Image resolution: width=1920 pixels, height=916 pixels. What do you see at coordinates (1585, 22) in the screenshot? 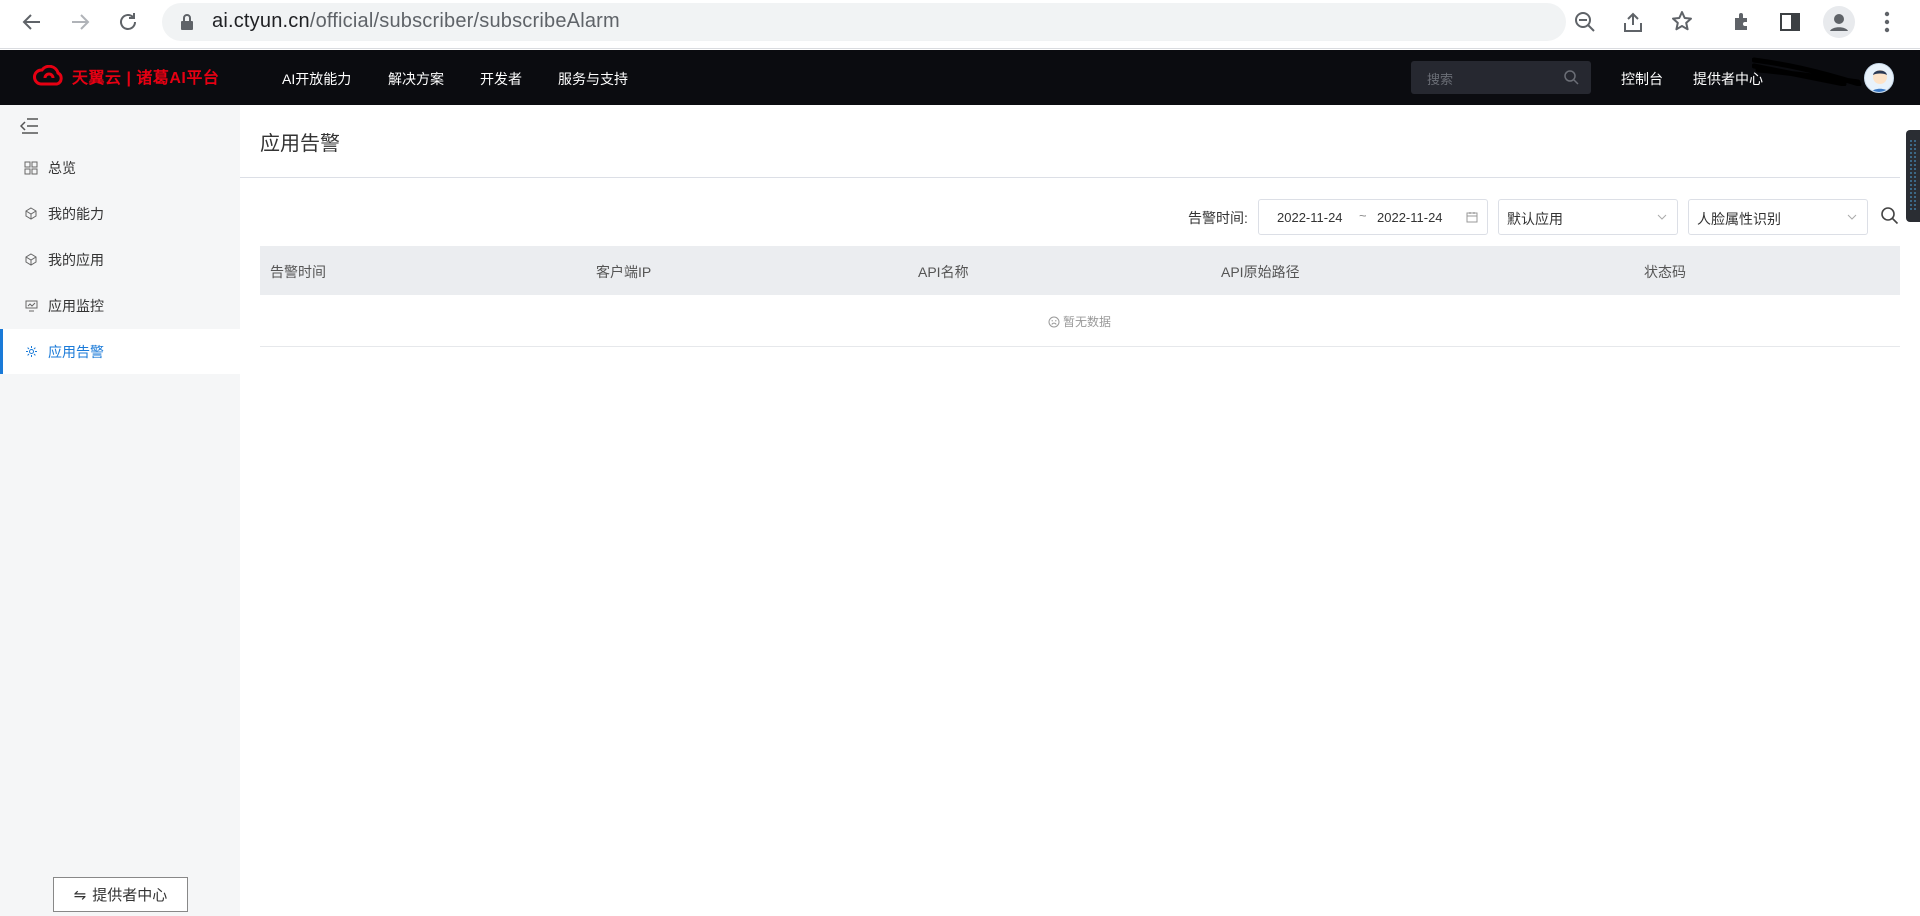
I see `zoom-out-icon` at bounding box center [1585, 22].